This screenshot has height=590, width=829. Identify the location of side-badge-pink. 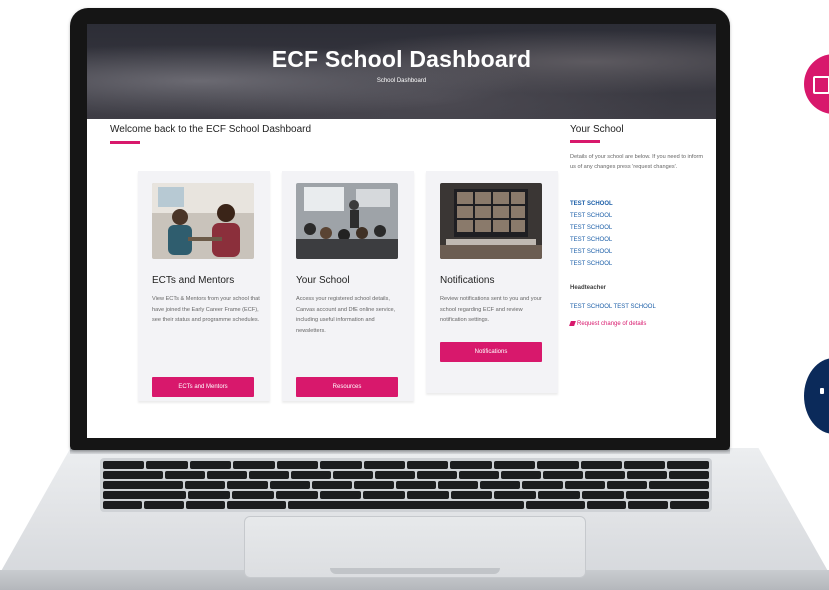
(816, 84).